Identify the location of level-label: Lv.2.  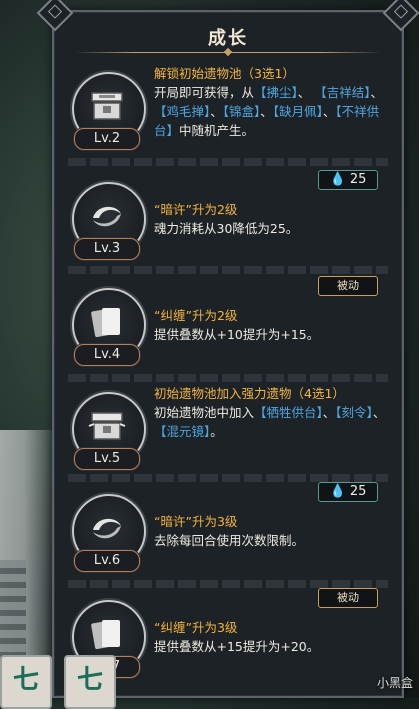
(107, 139).